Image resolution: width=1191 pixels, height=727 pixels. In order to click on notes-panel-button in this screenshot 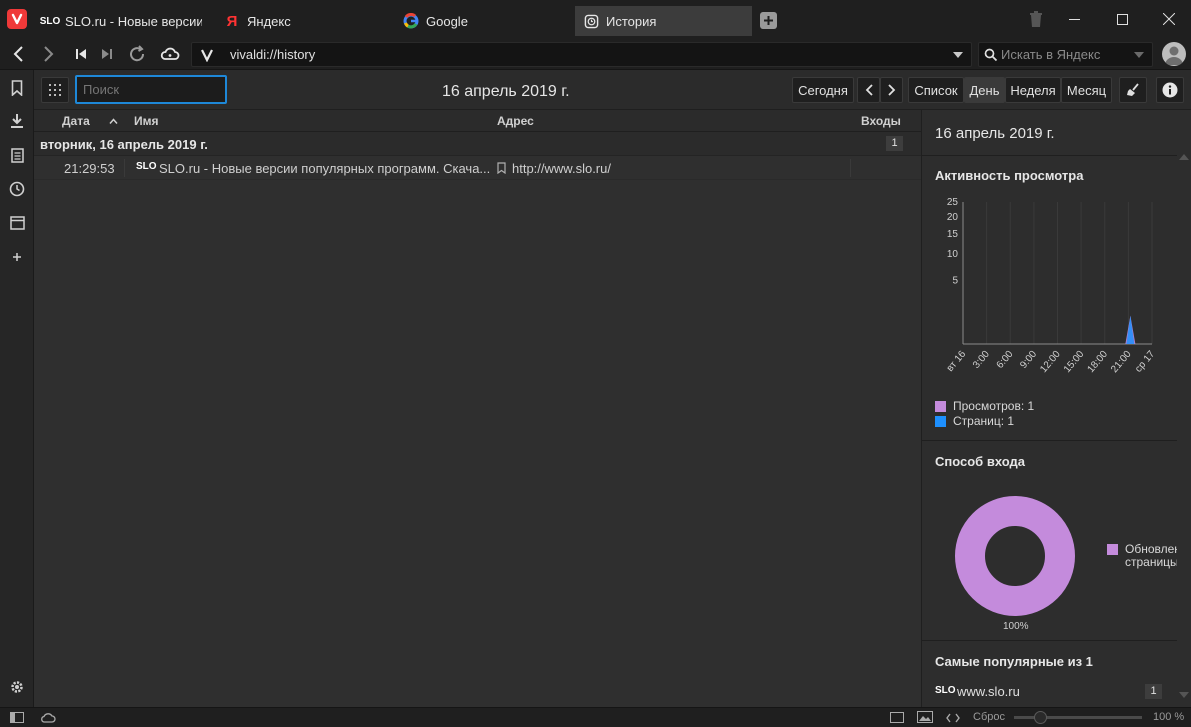, I will do `click(17, 155)`.